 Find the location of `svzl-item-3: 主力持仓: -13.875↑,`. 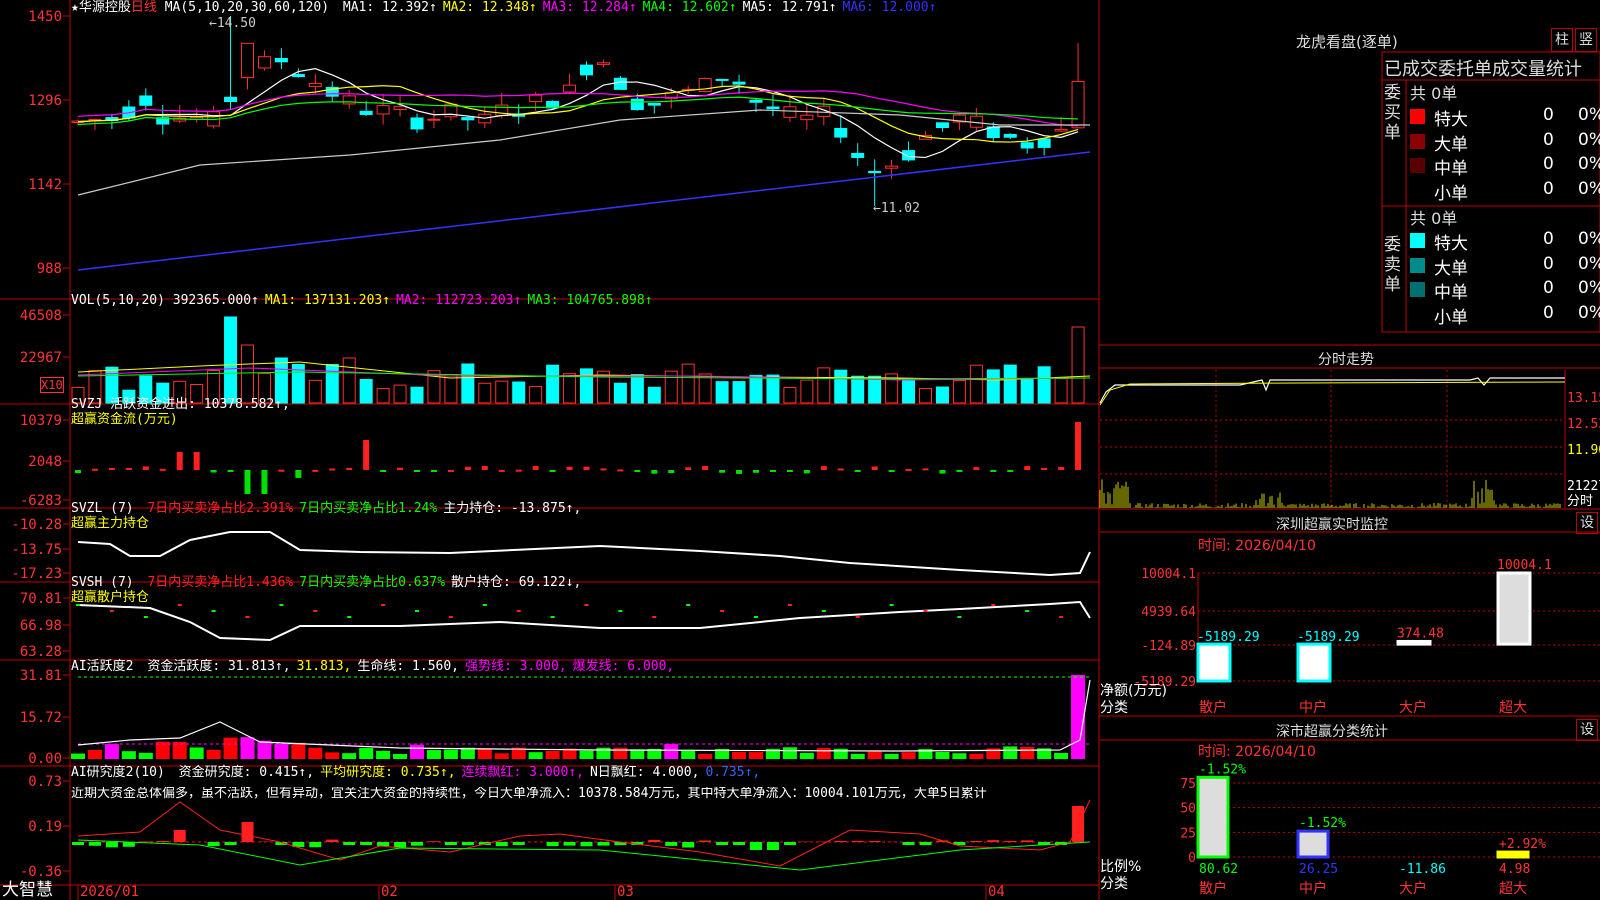

svzl-item-3: 主力持仓: -13.875↑, is located at coordinates (512, 508).